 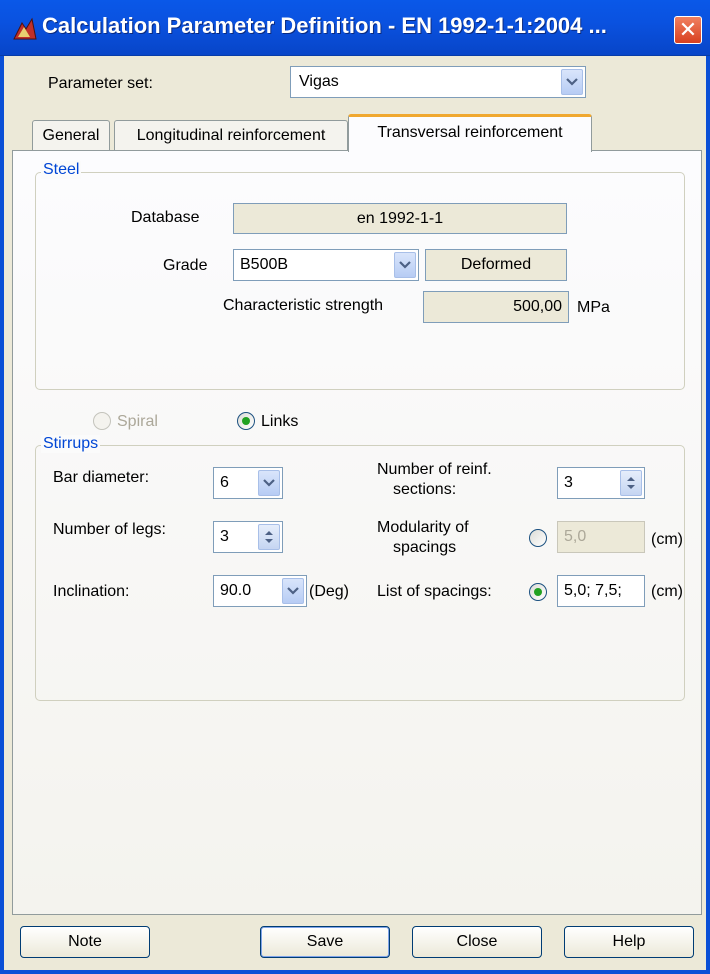 I want to click on modularity-unit: (cm), so click(x=667, y=539).